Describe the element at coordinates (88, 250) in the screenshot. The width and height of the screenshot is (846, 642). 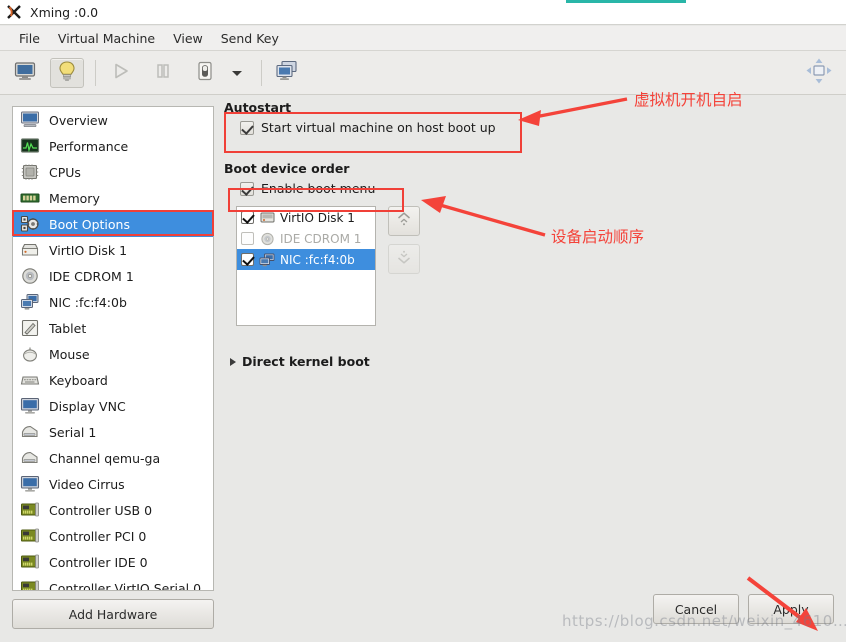
I see `sidebar-item-label: VirtIO Disk 1` at that location.